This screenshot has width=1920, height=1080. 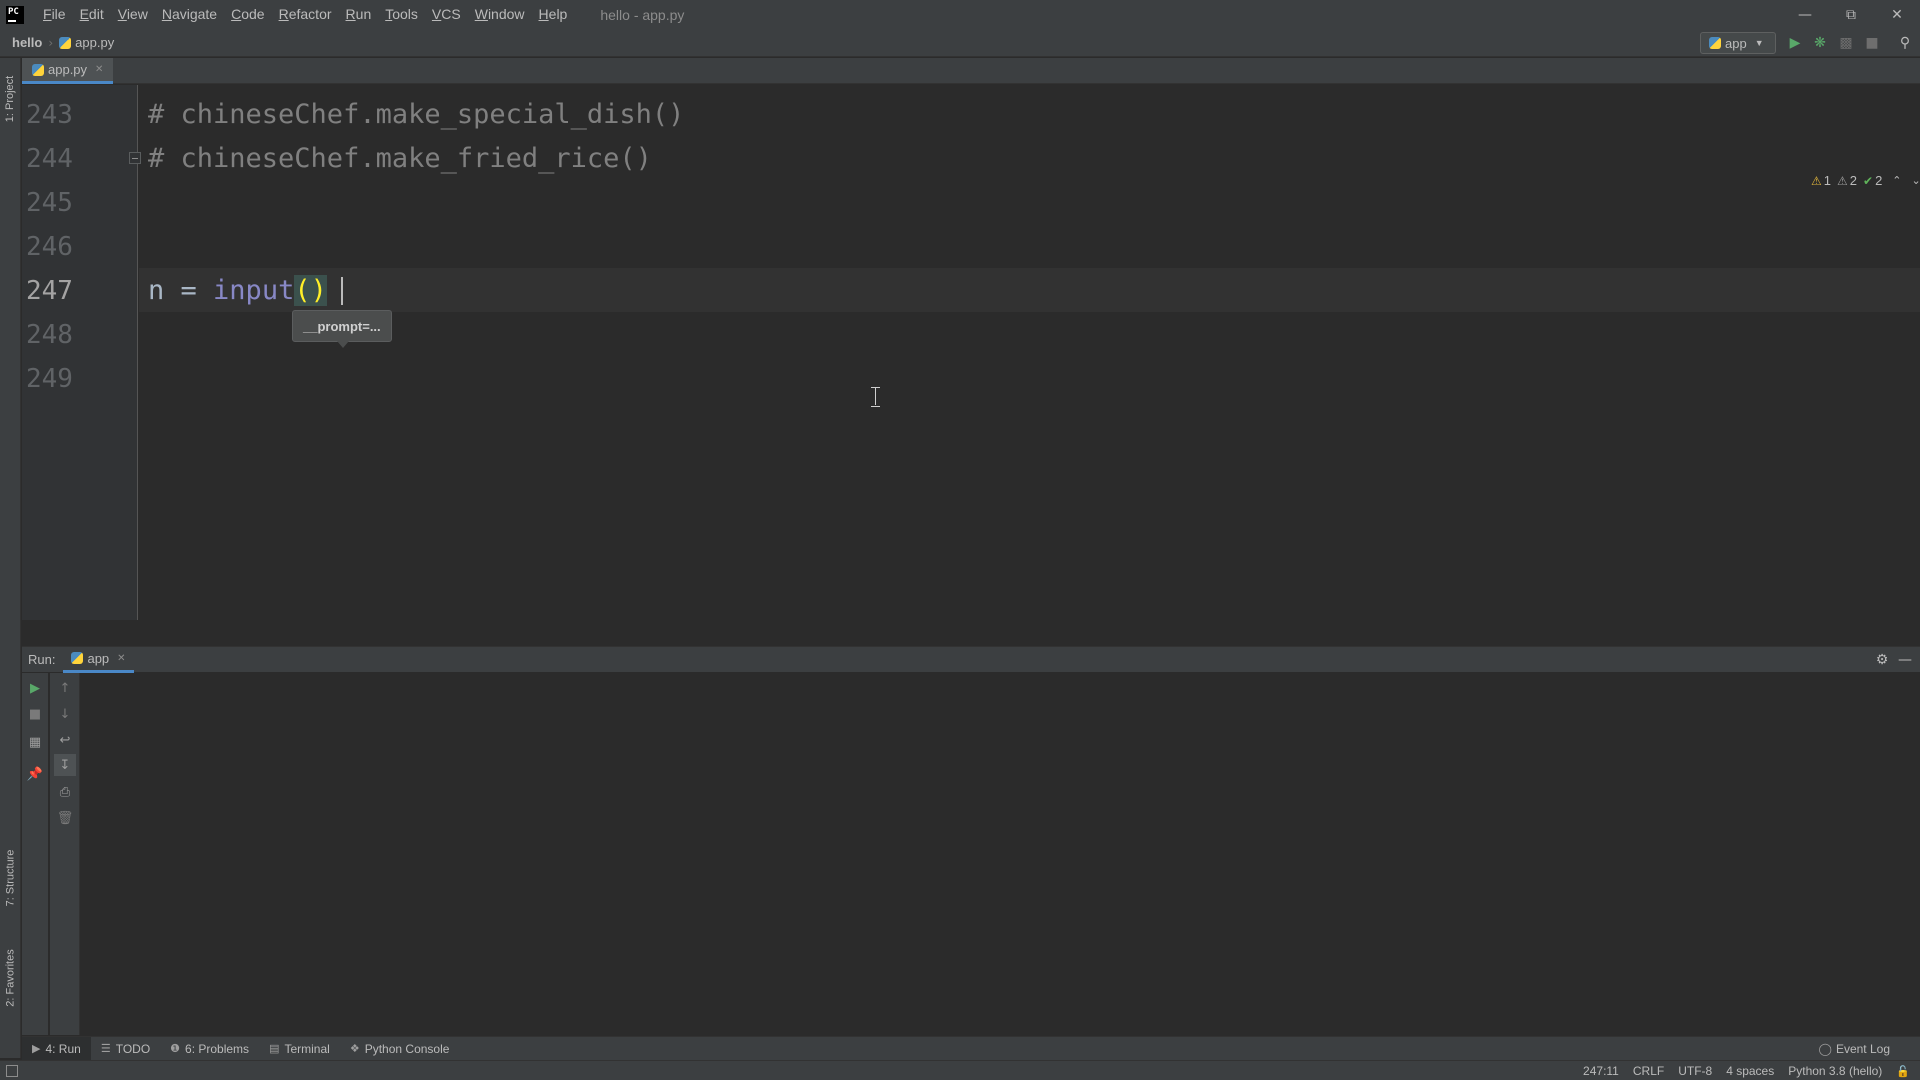 I want to click on run-icon: ▶, so click(x=1795, y=43).